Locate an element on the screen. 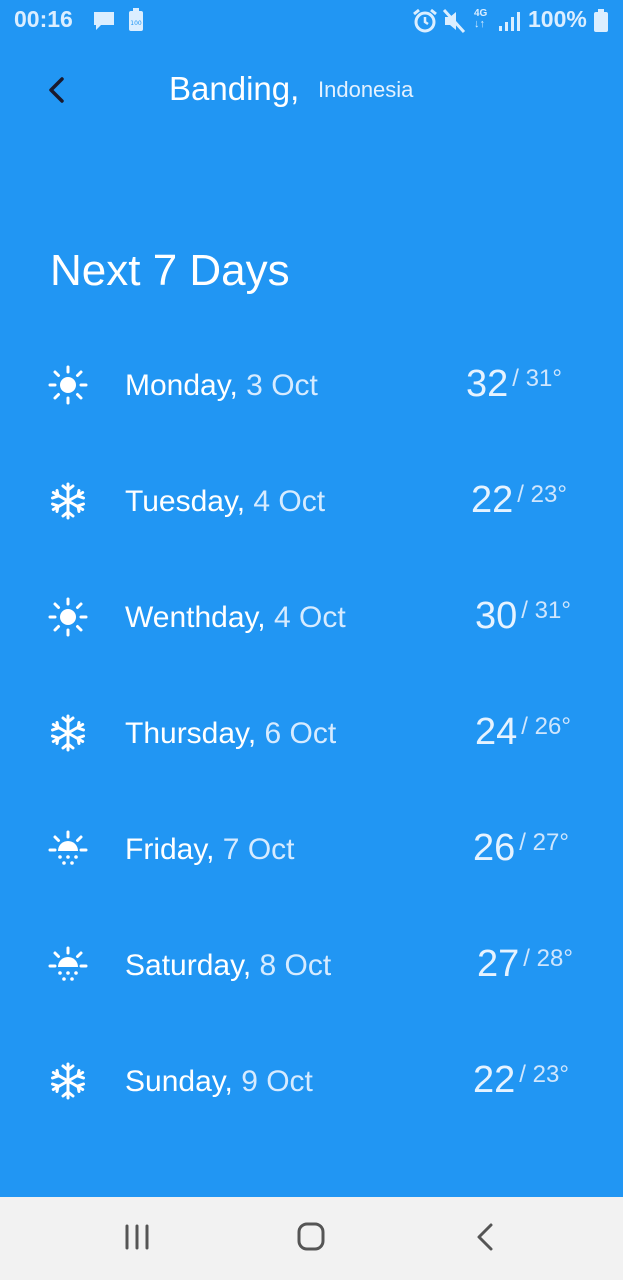 This screenshot has width=623, height=1280. svg-text: 100 is located at coordinates (136, 23).